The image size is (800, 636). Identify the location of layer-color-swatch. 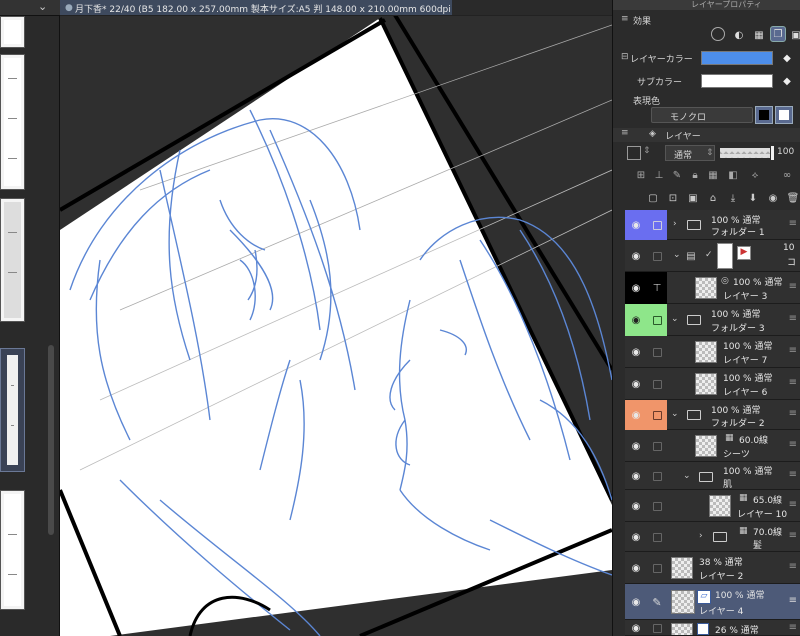
(737, 58).